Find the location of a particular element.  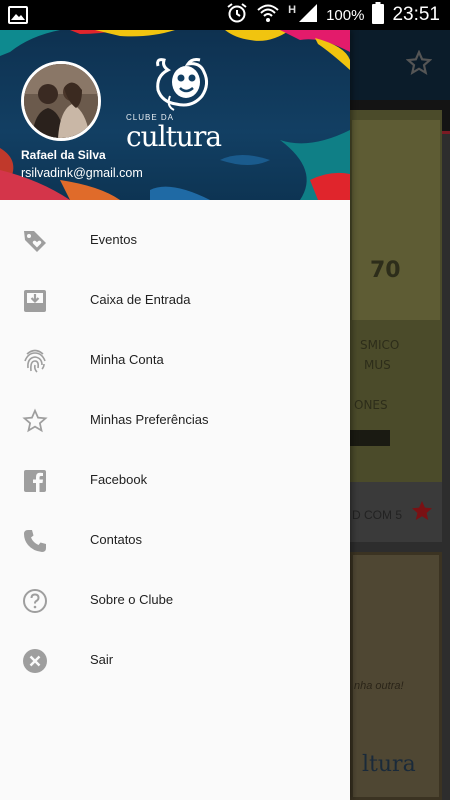

menu-item-minhas-preferencias: Minhas Preferências is located at coordinates (175, 420).